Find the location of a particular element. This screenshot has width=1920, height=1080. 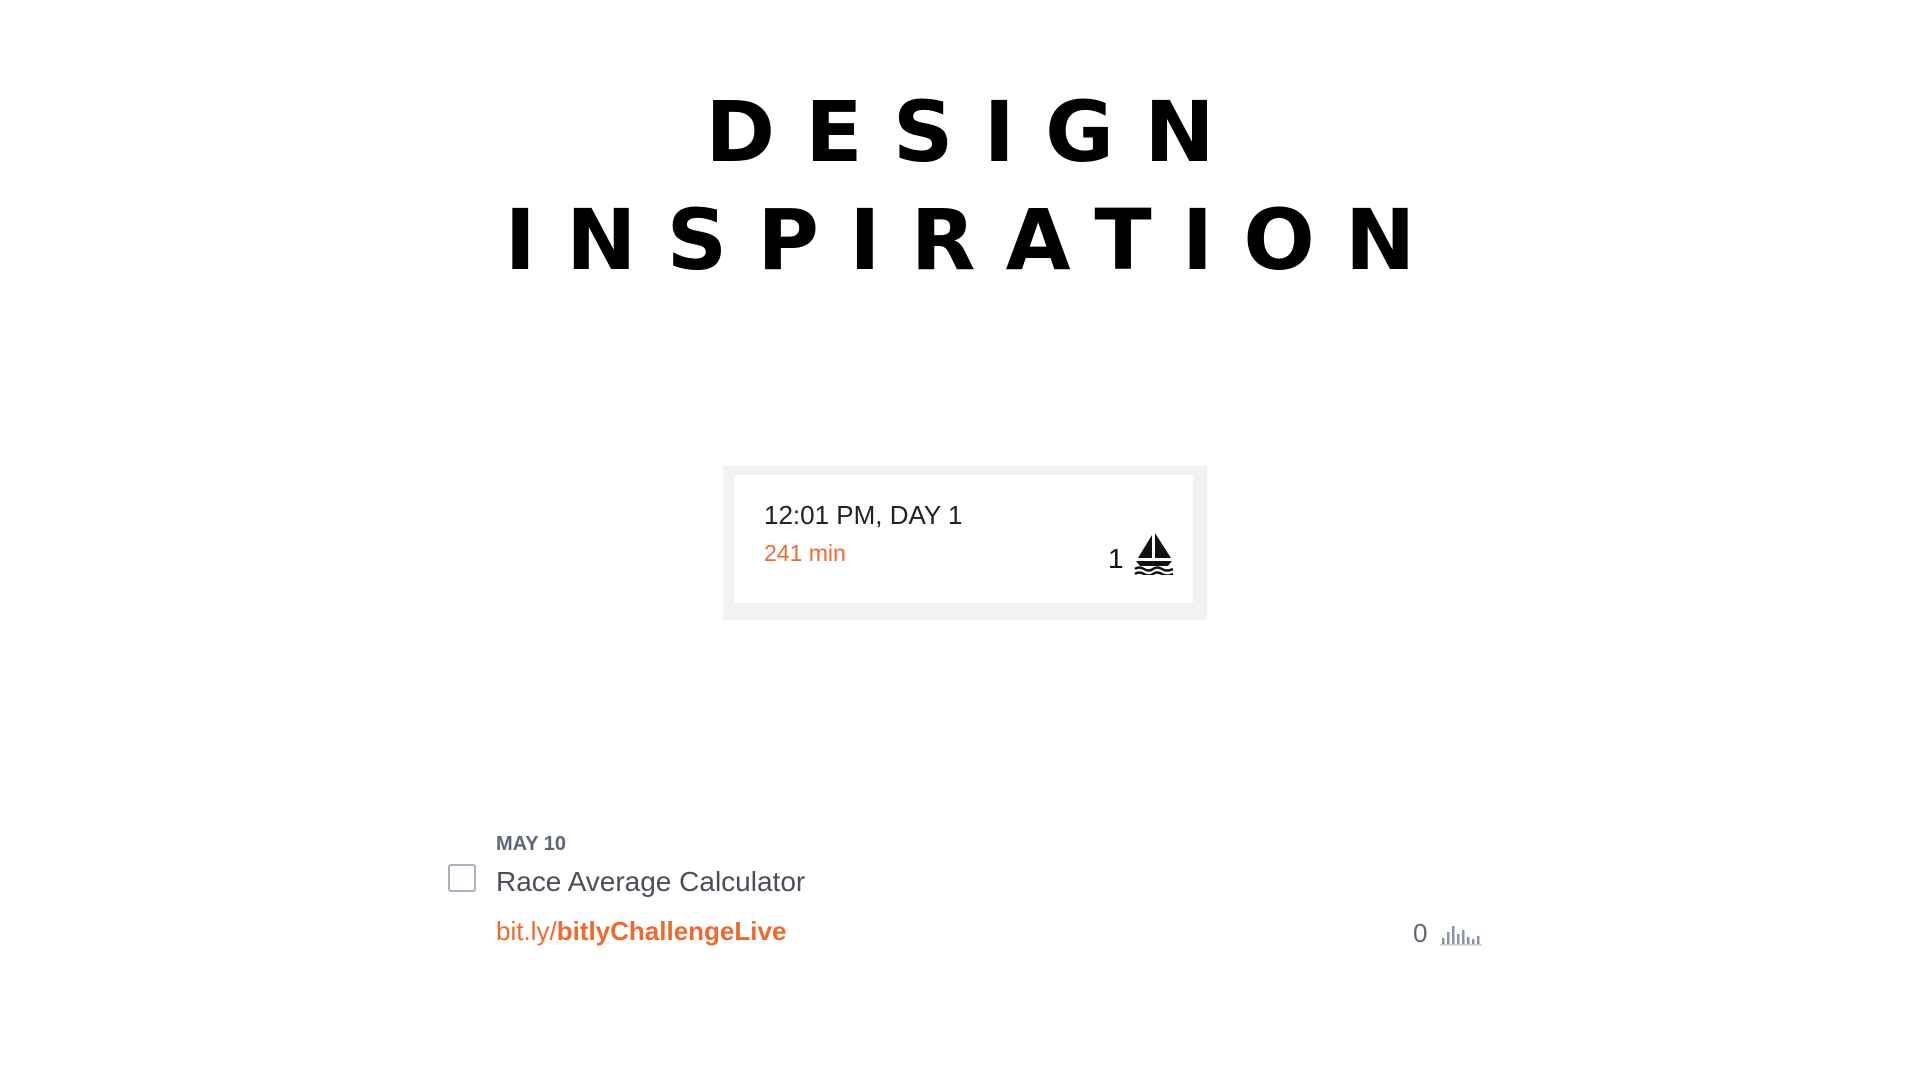

item-title: Race Average Calculator is located at coordinates (650, 882).